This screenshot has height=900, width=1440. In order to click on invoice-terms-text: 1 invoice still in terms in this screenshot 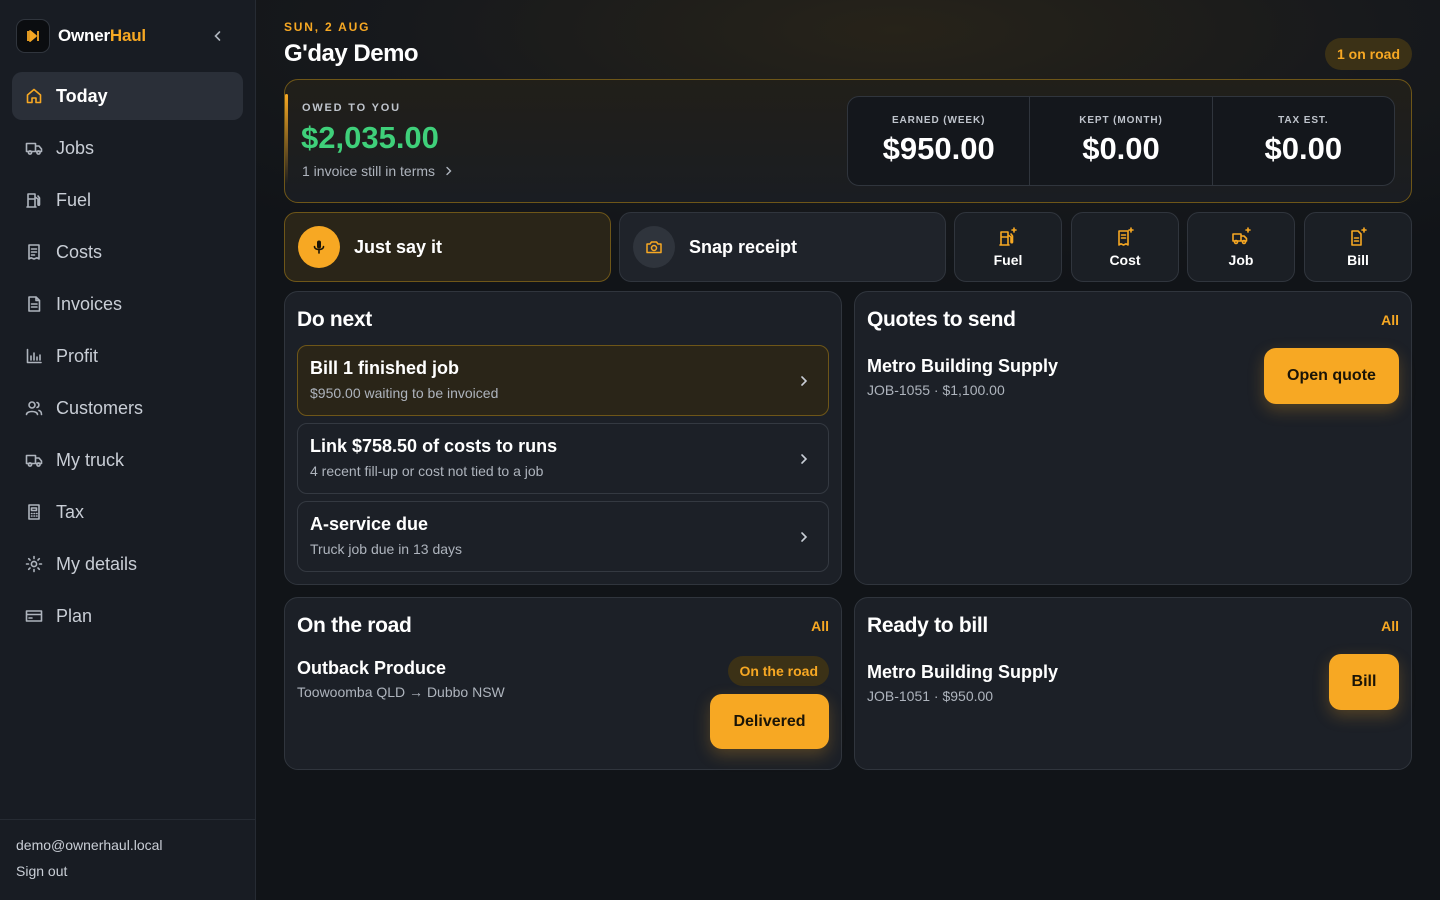, I will do `click(369, 171)`.